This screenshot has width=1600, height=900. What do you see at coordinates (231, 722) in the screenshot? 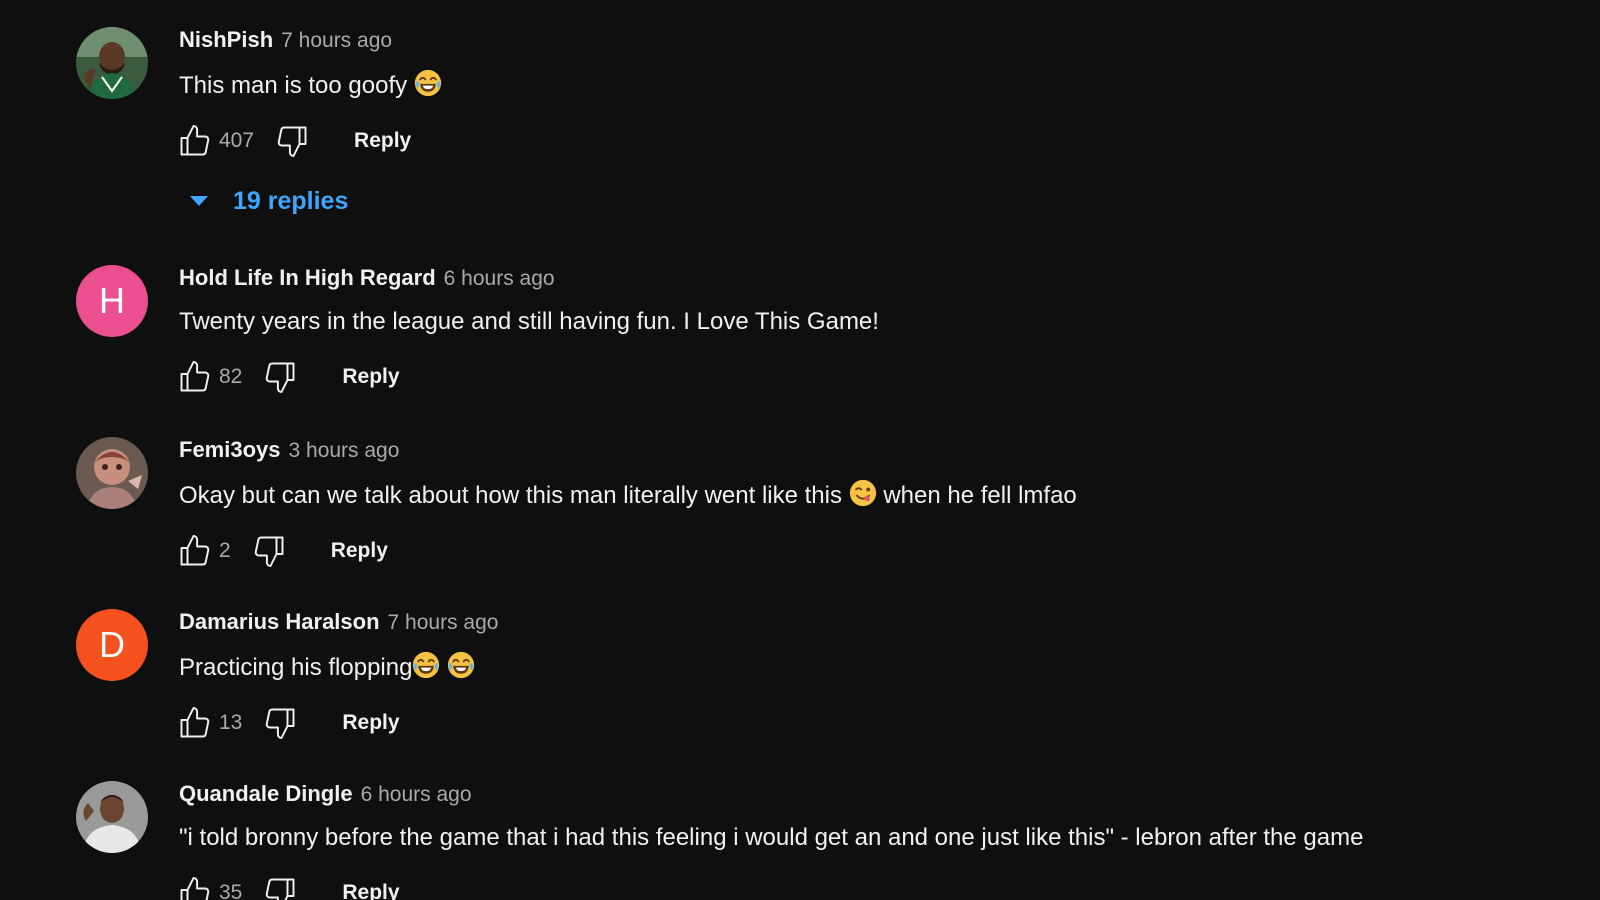
I see `like-count: 13` at bounding box center [231, 722].